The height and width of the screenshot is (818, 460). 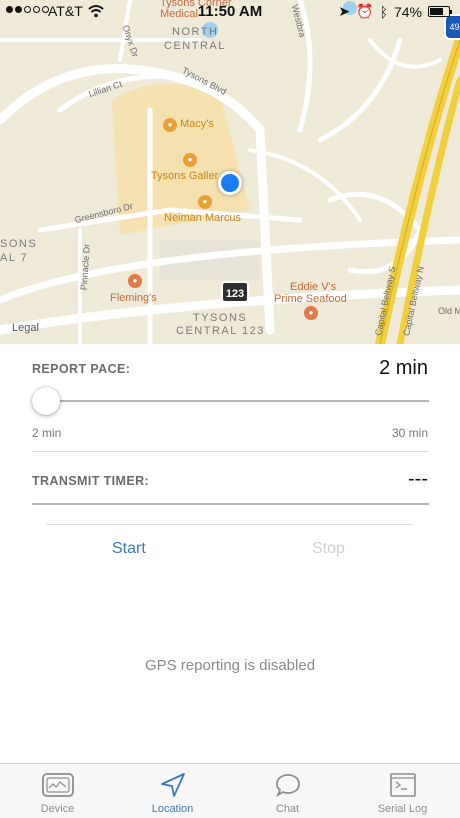 I want to click on map-label-eddie-v: Eddie V's, so click(x=313, y=287).